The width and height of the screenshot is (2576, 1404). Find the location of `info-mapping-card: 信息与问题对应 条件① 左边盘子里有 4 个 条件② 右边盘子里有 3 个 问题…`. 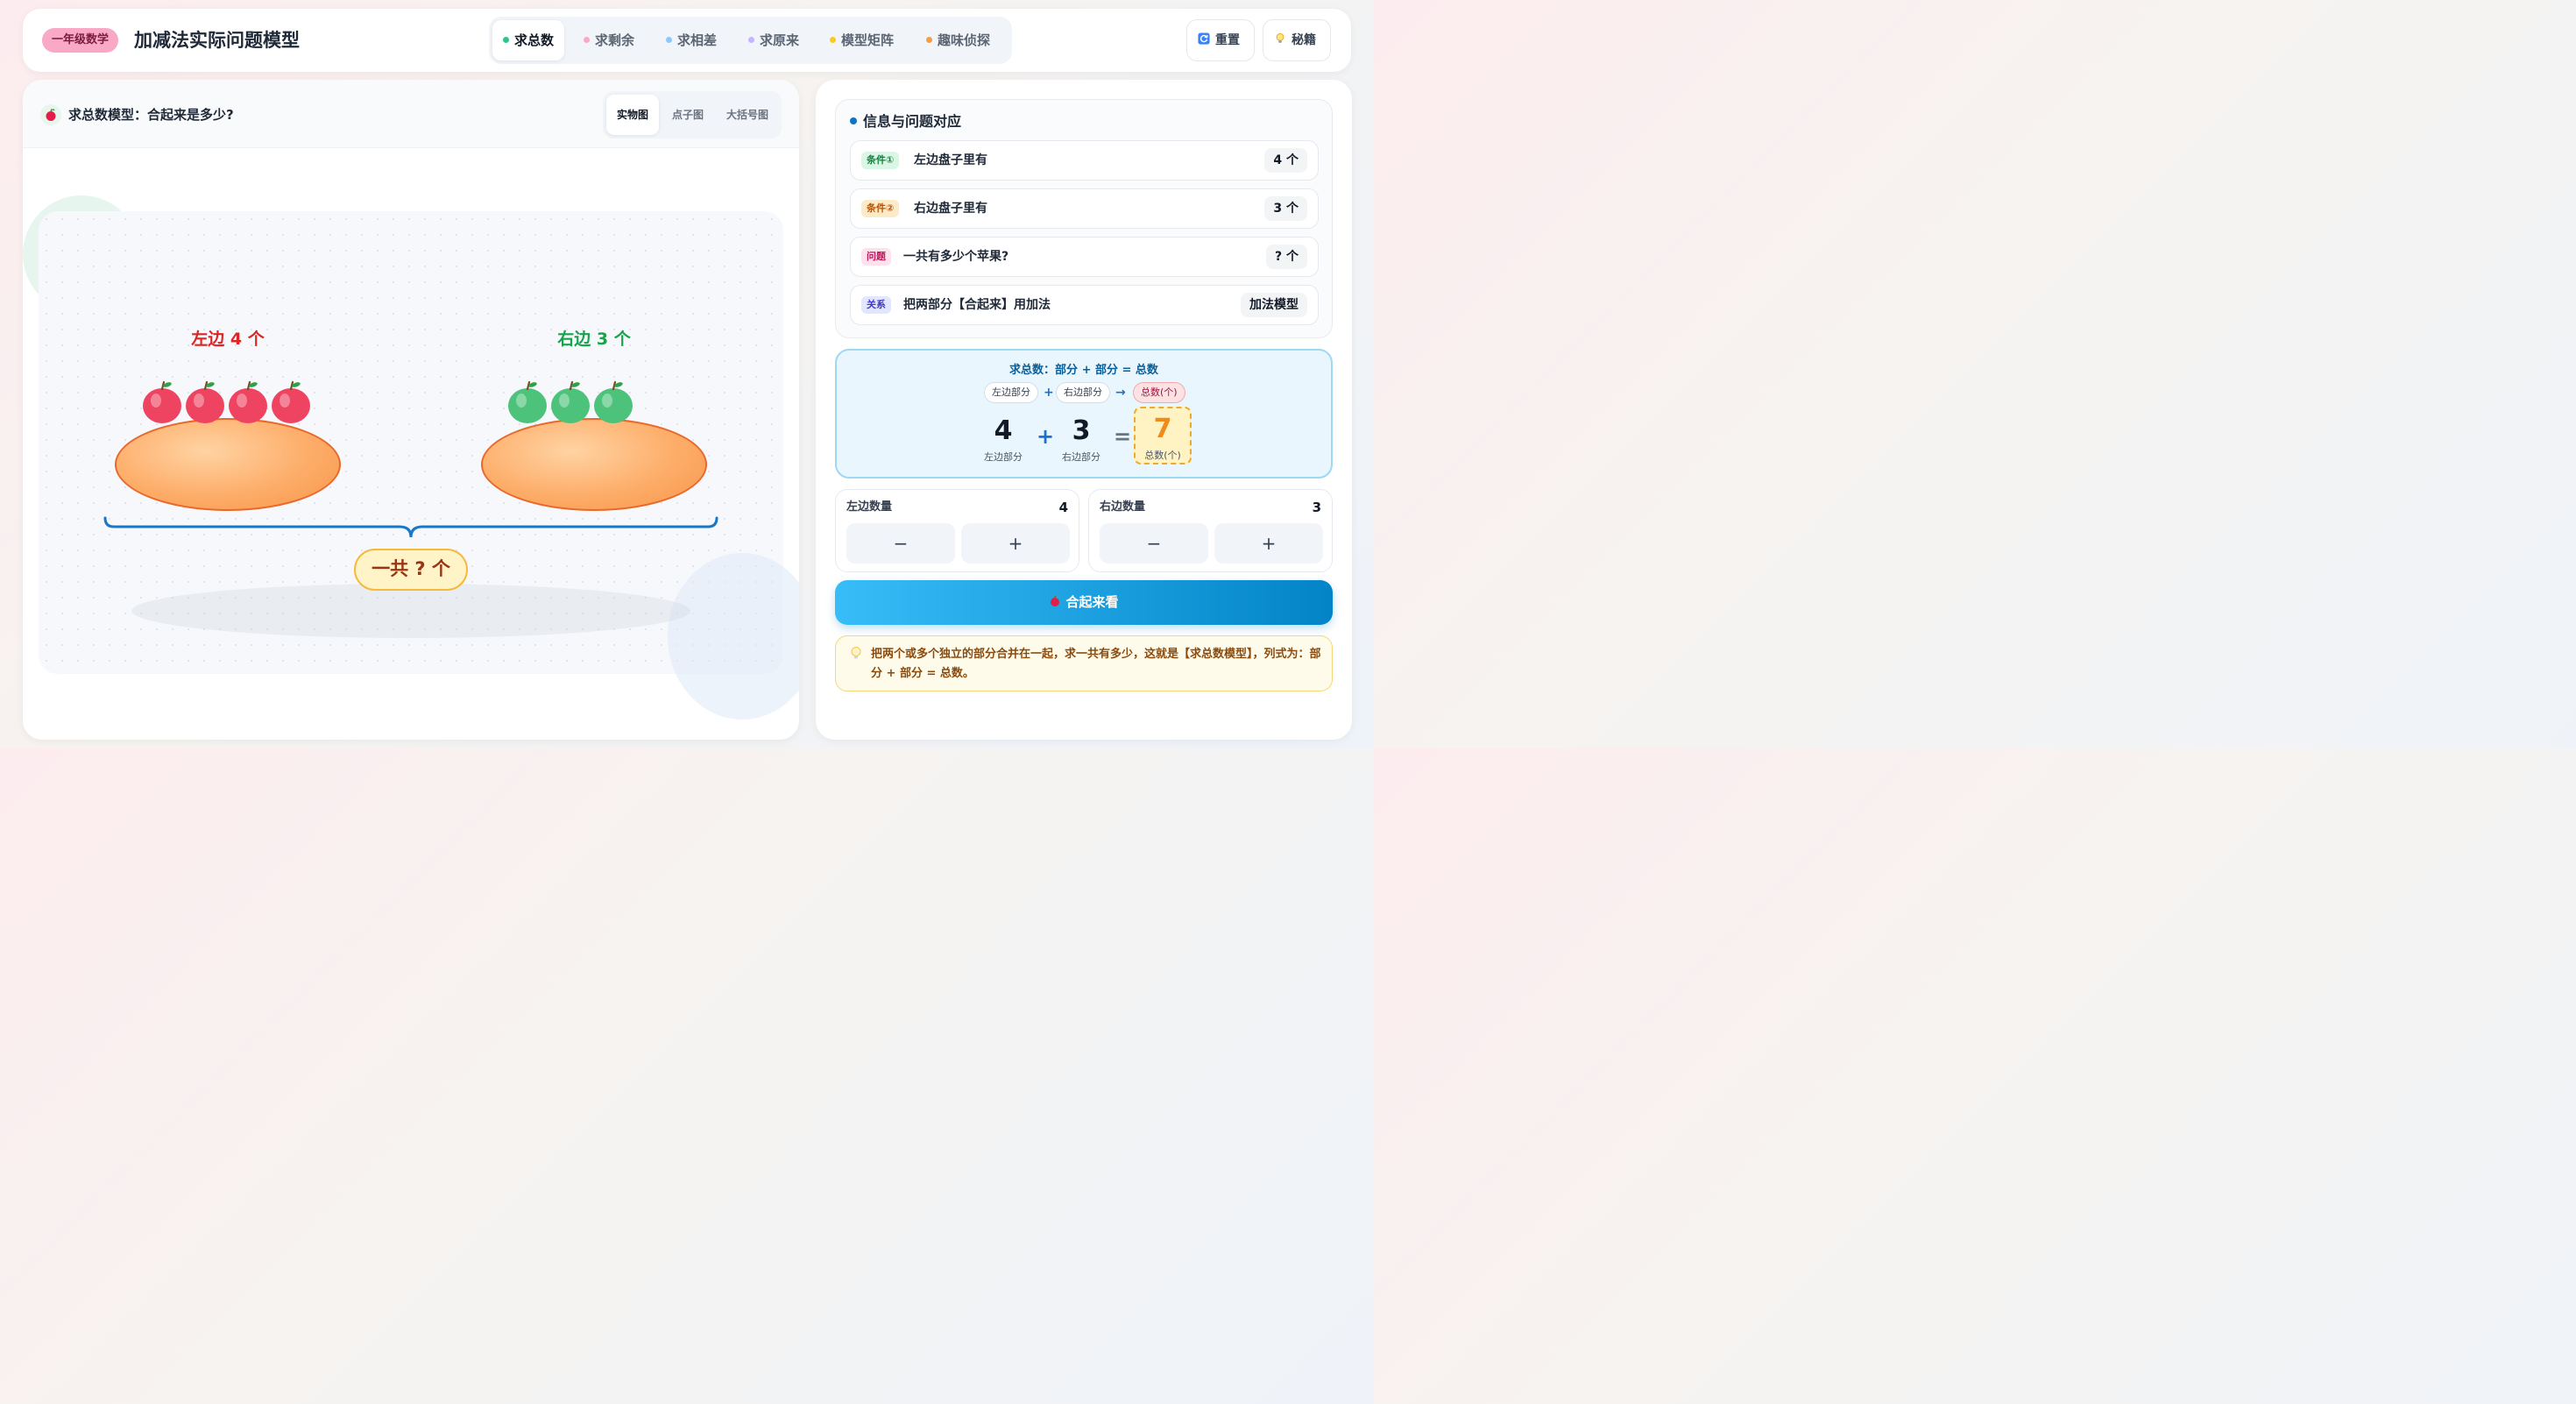

info-mapping-card: 信息与问题对应 条件① 左边盘子里有 4 个 条件② 右边盘子里有 3 个 问题… is located at coordinates (1084, 218).